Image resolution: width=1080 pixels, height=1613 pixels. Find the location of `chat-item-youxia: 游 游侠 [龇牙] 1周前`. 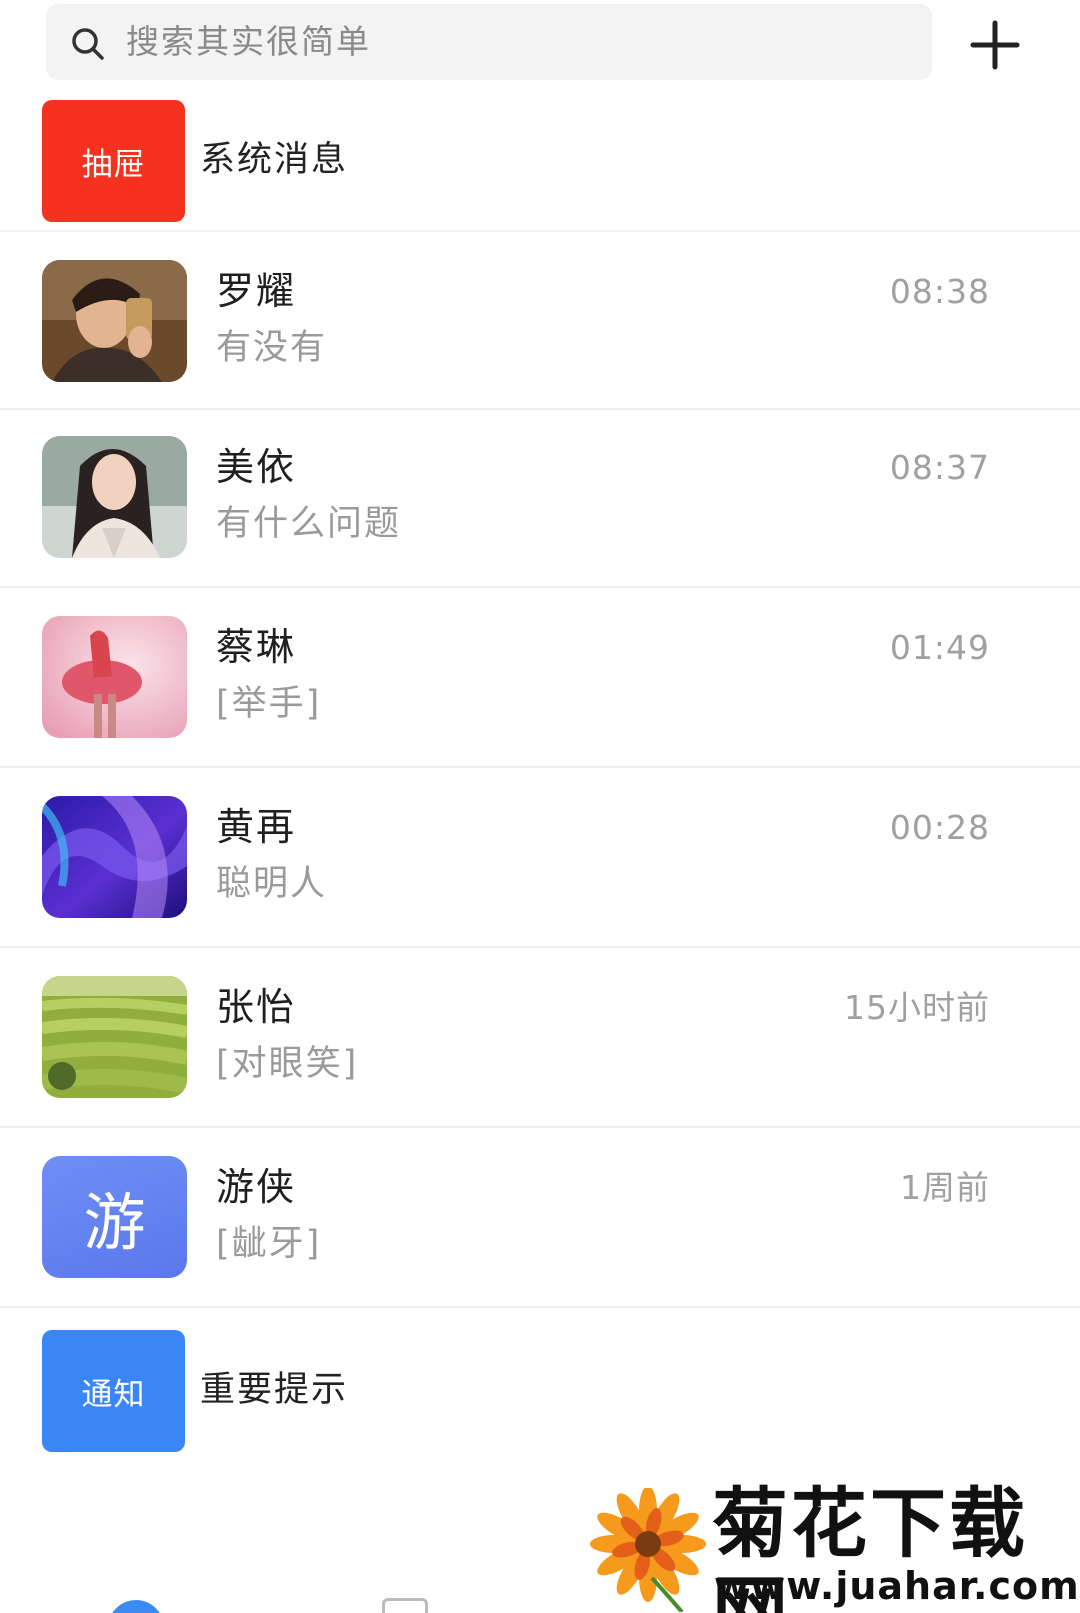

chat-item-youxia: 游 游侠 [龇牙] 1周前 is located at coordinates (540, 1218).